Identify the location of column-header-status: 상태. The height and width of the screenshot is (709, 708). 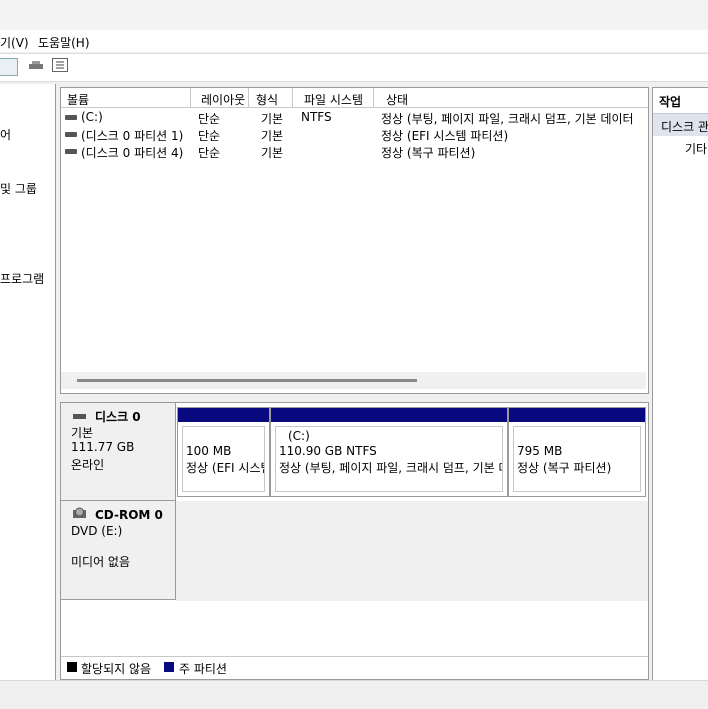
(511, 98).